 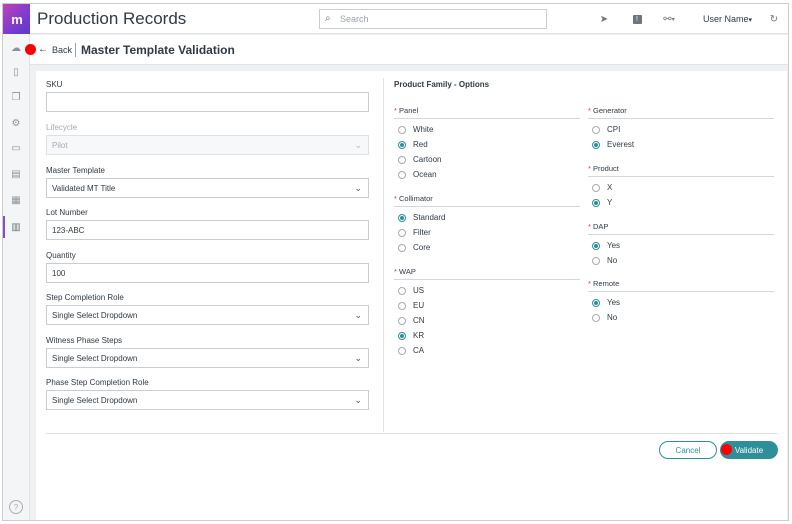 What do you see at coordinates (16, 227) in the screenshot?
I see `records-icon: ▥` at bounding box center [16, 227].